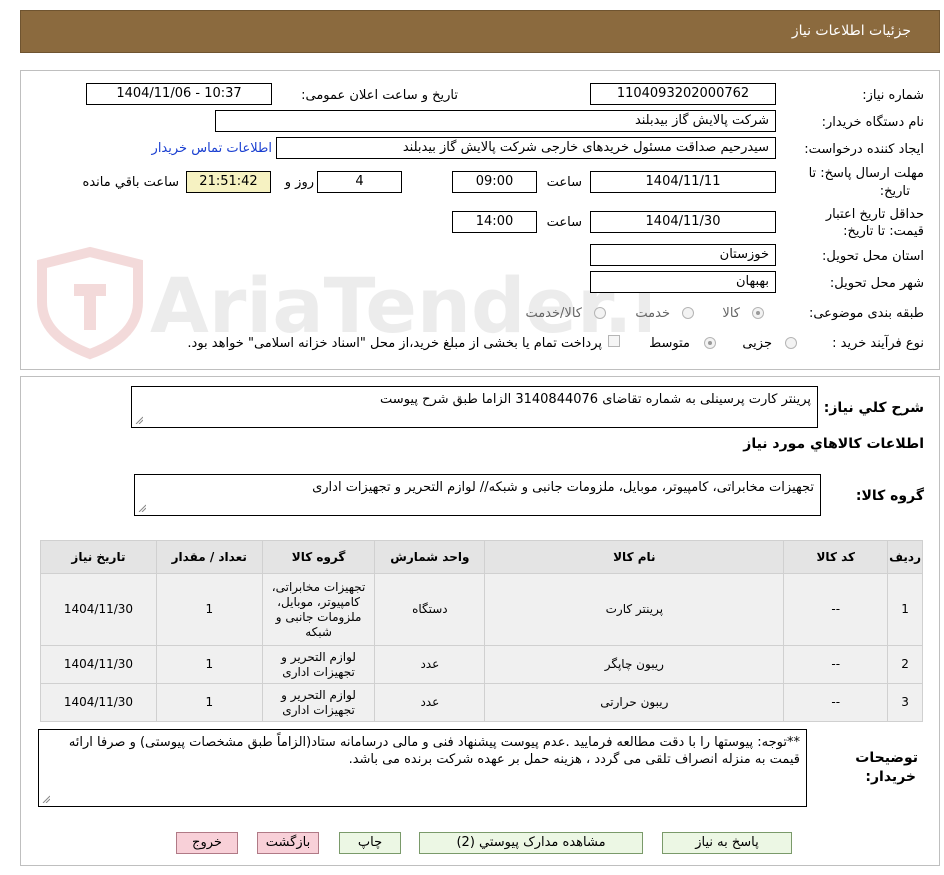 This screenshot has width=944, height=875. I want to click on col-code-header: کد کالا, so click(836, 557).